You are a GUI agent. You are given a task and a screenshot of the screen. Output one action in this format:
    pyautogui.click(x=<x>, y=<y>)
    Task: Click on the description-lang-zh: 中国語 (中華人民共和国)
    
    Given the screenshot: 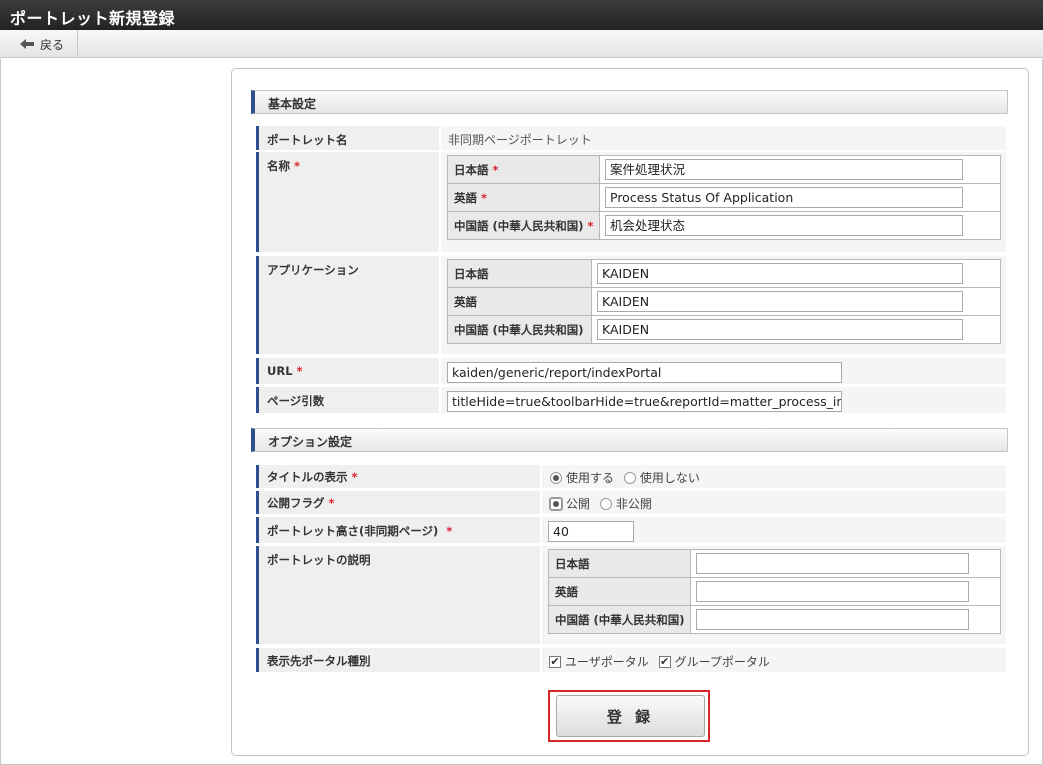 What is the action you would take?
    pyautogui.click(x=619, y=619)
    